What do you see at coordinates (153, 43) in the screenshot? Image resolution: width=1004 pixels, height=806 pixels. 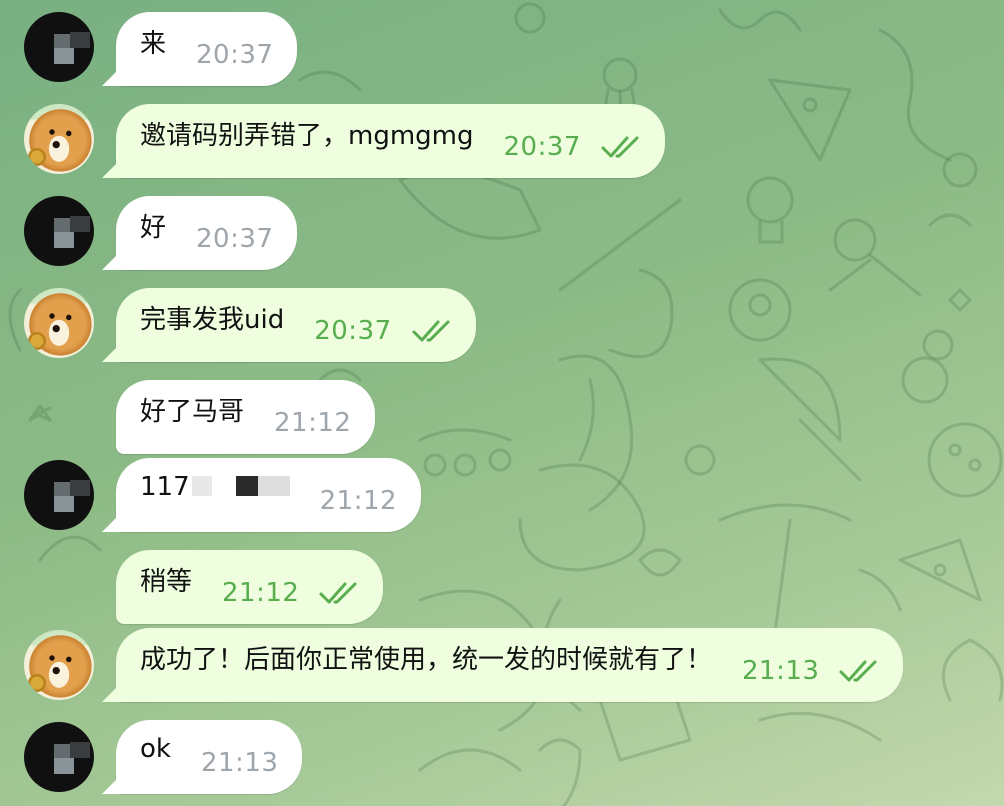 I see `message-text: 来` at bounding box center [153, 43].